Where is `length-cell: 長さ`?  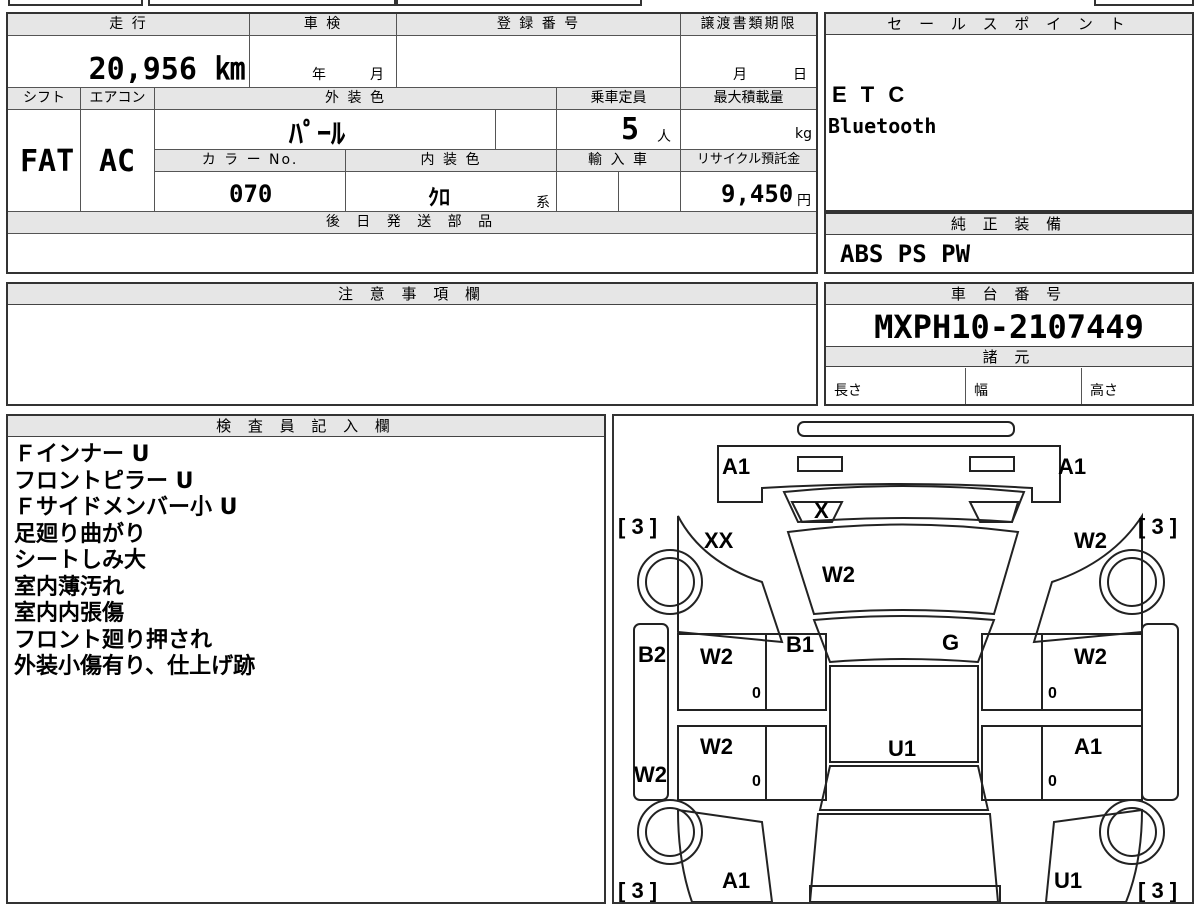 length-cell: 長さ is located at coordinates (896, 386).